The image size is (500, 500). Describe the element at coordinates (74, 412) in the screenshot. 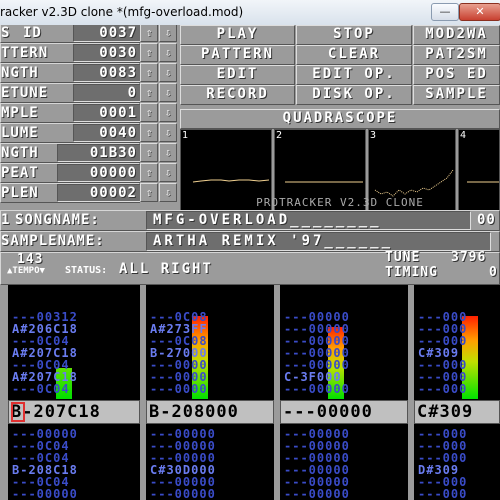

I see `current-row-1: B-207C18` at that location.